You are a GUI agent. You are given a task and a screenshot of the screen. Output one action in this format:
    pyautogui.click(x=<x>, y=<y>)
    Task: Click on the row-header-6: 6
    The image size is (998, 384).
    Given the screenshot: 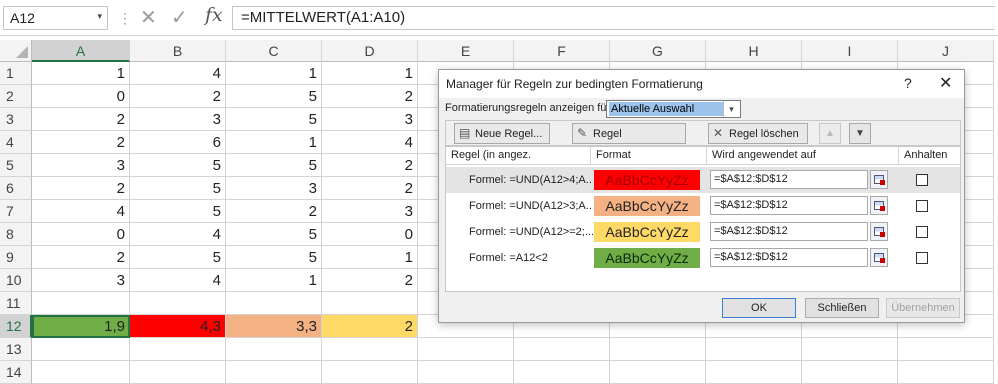 What is the action you would take?
    pyautogui.click(x=16, y=188)
    